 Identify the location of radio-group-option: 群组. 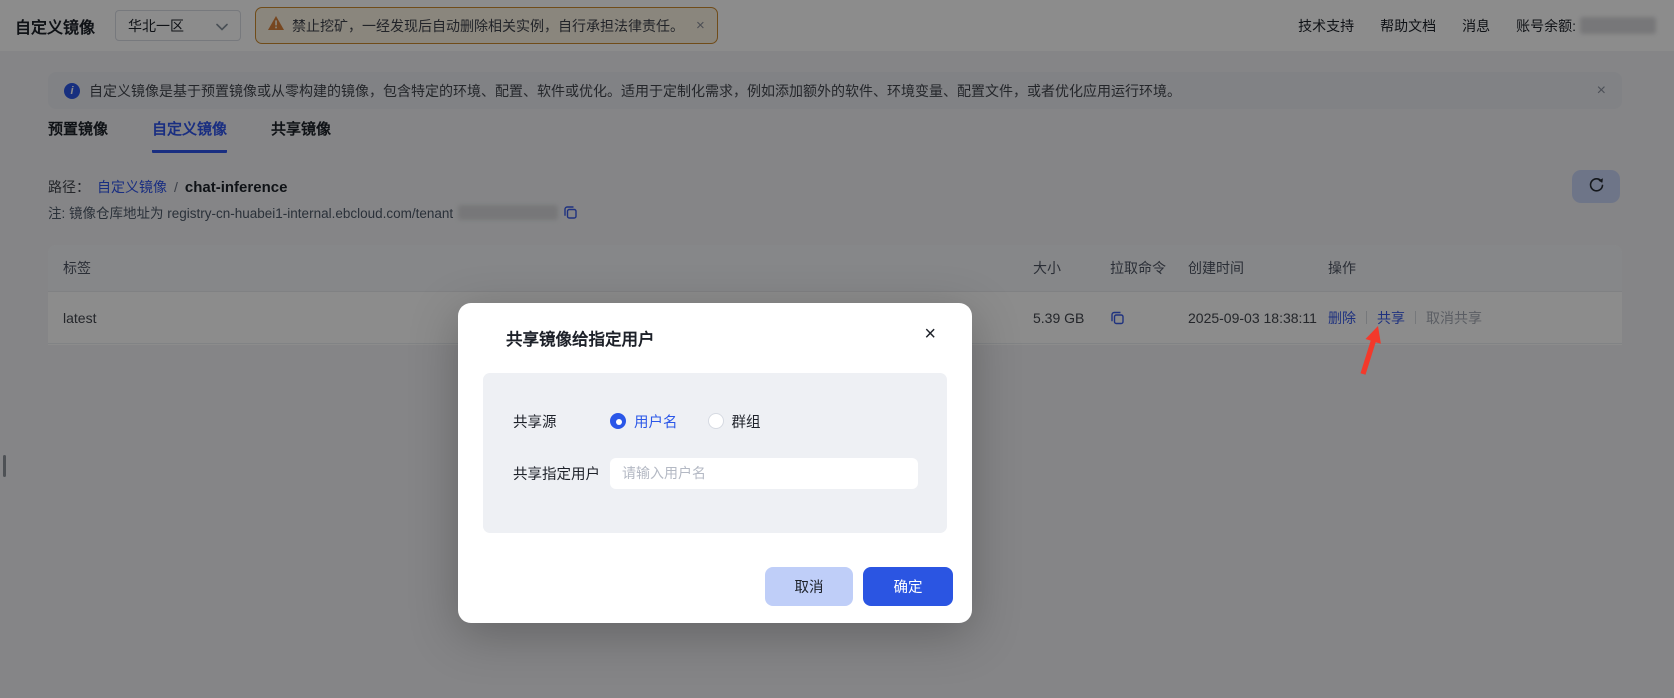
(734, 421).